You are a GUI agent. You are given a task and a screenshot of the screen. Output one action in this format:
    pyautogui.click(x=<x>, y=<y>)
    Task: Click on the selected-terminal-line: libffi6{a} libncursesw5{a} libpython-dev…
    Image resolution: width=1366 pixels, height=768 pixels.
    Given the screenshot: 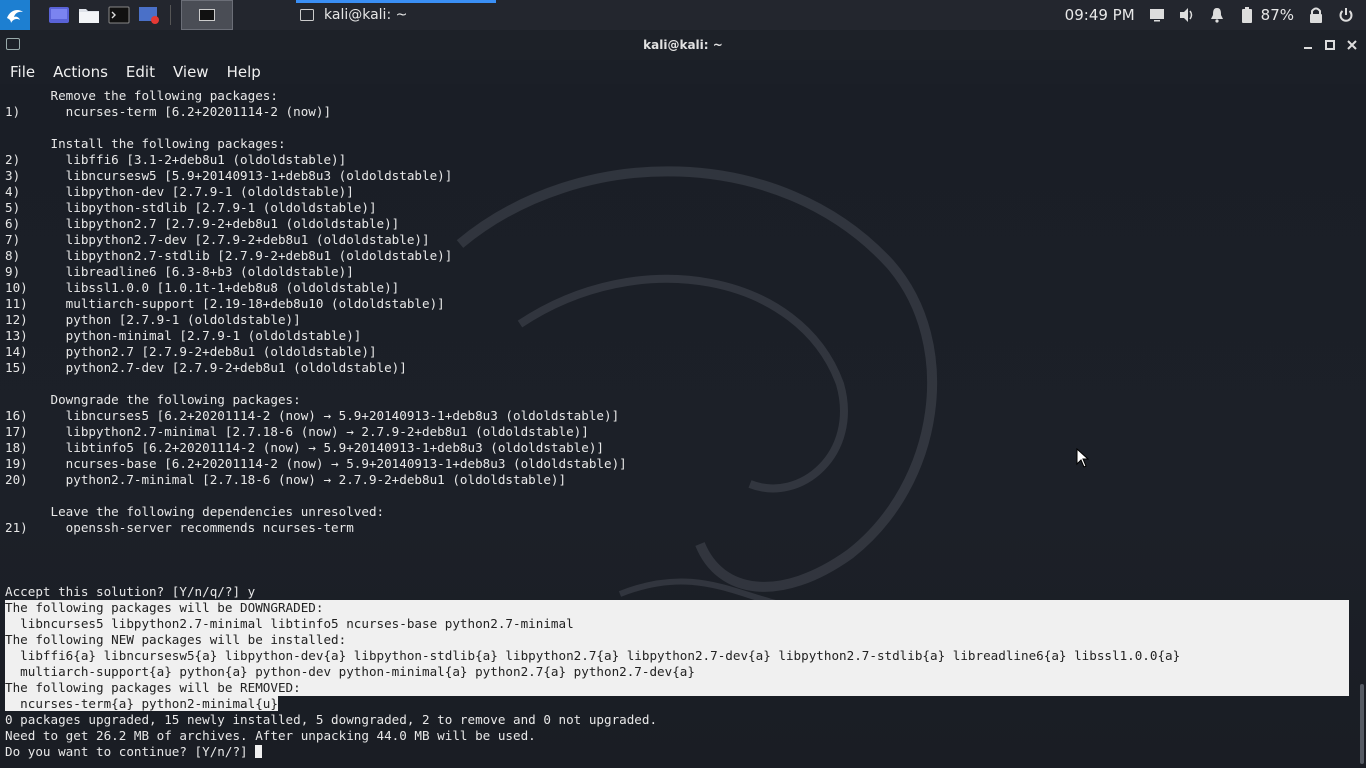 What is the action you would take?
    pyautogui.click(x=677, y=656)
    